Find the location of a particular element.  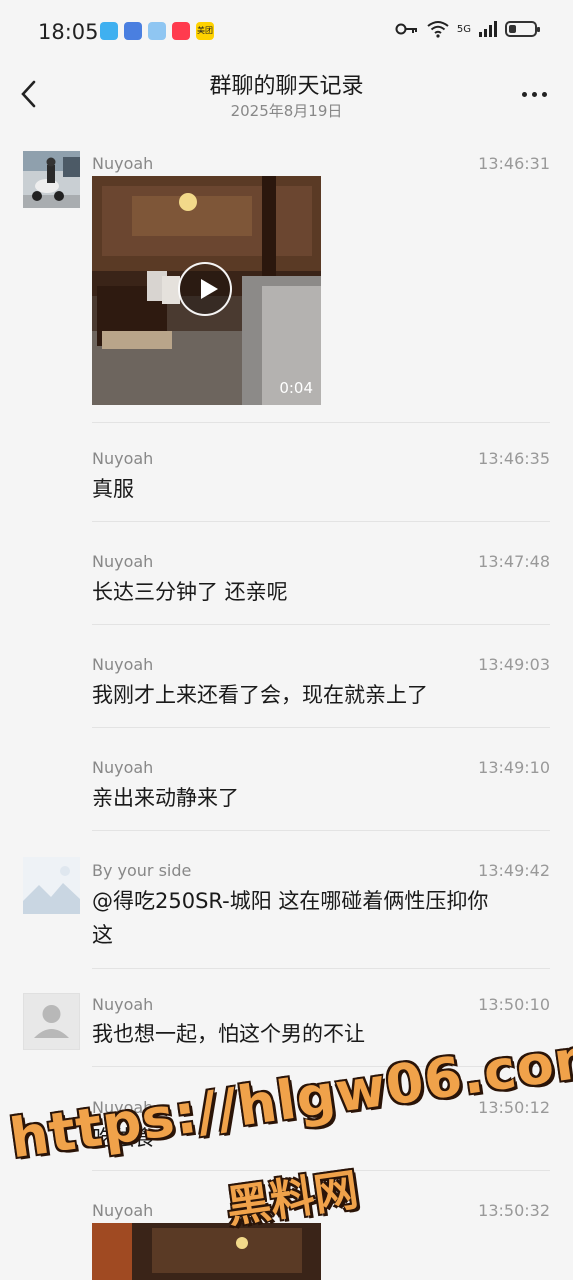

chat-history-header: 群聊的聊天记录 2025年8月19日 is located at coordinates (286, 99).